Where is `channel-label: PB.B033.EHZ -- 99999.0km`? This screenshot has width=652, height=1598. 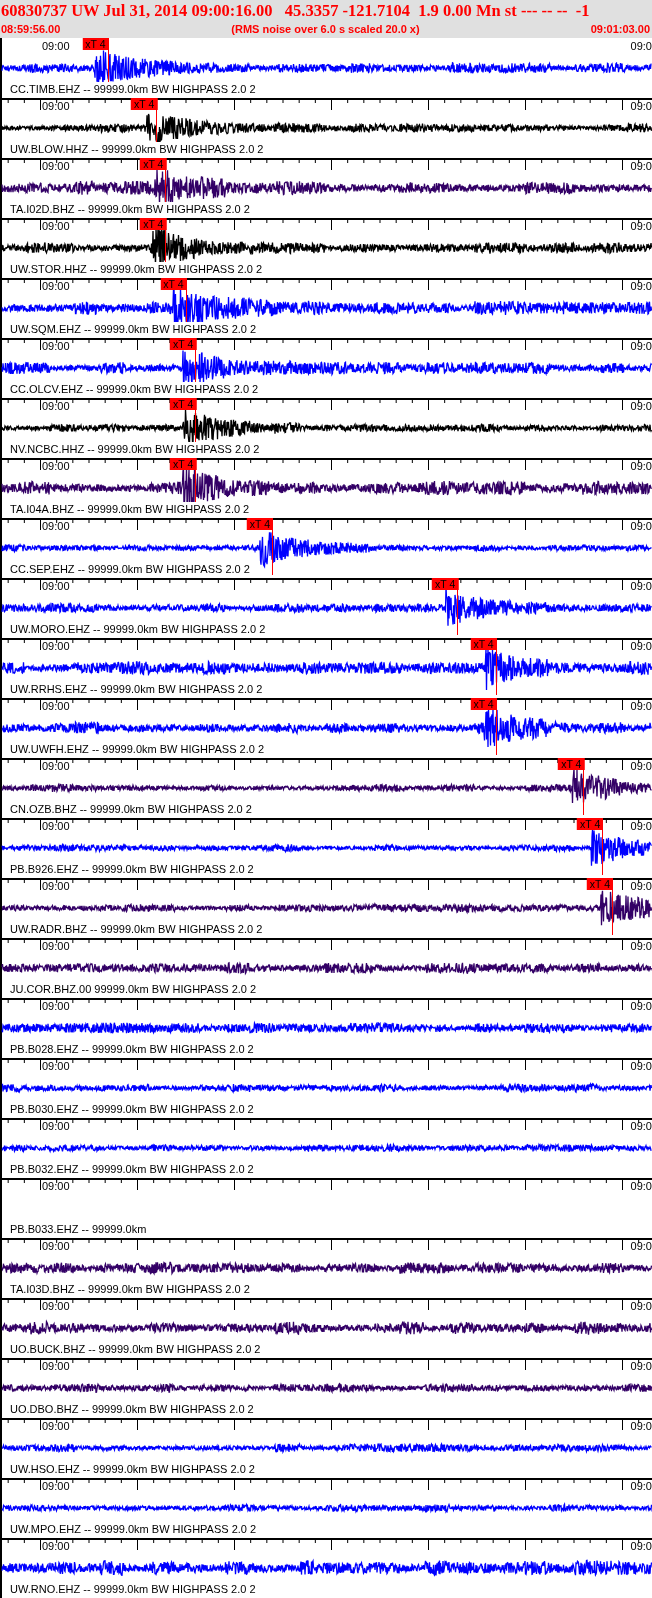
channel-label: PB.B033.EHZ -- 99999.0km is located at coordinates (78, 1229).